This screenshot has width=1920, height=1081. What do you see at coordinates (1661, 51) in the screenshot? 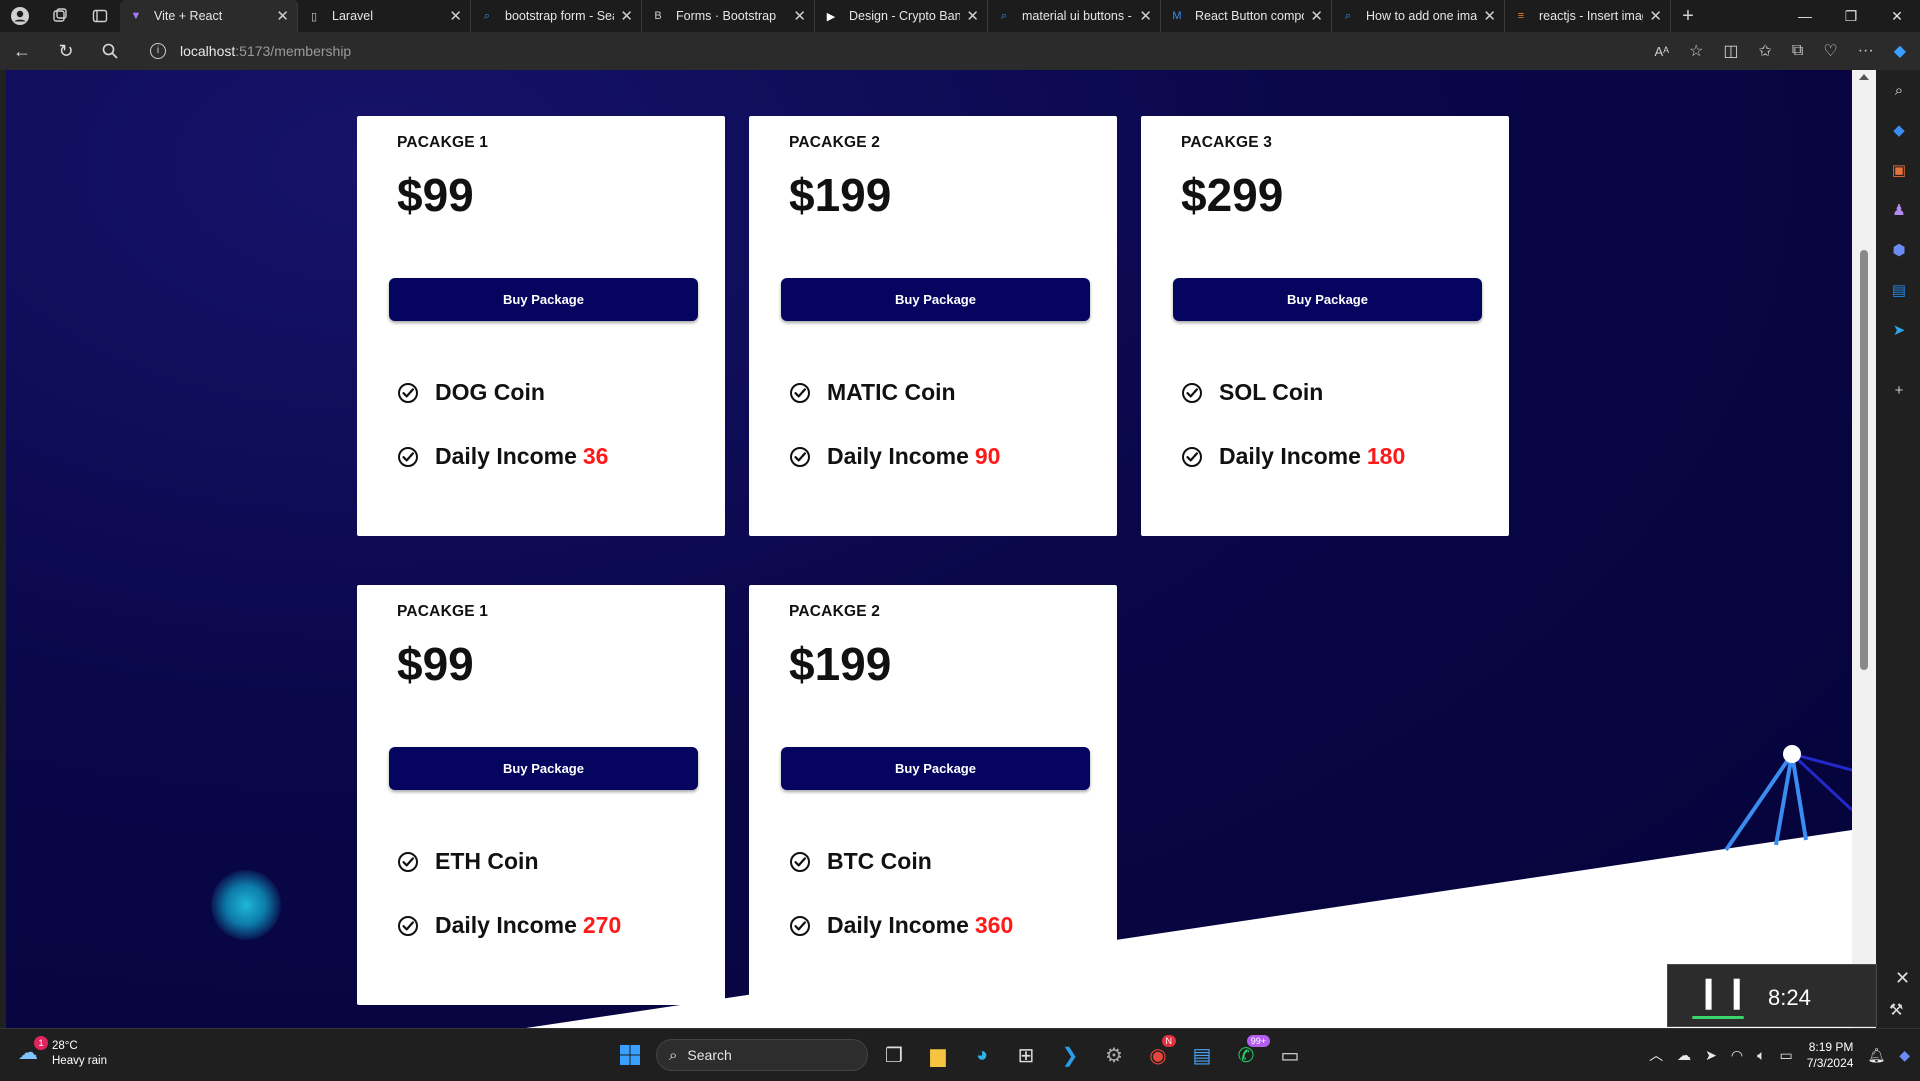
I see `read-aloud-icon: Aᴬ` at bounding box center [1661, 51].